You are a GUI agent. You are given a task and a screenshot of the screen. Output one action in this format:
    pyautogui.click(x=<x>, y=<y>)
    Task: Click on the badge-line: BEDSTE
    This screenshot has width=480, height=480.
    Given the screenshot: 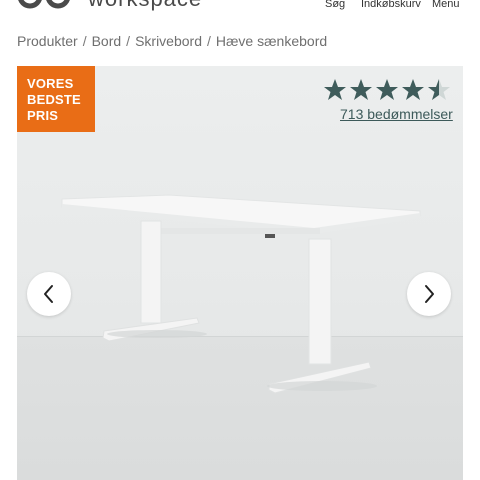 What is the action you would take?
    pyautogui.click(x=54, y=99)
    